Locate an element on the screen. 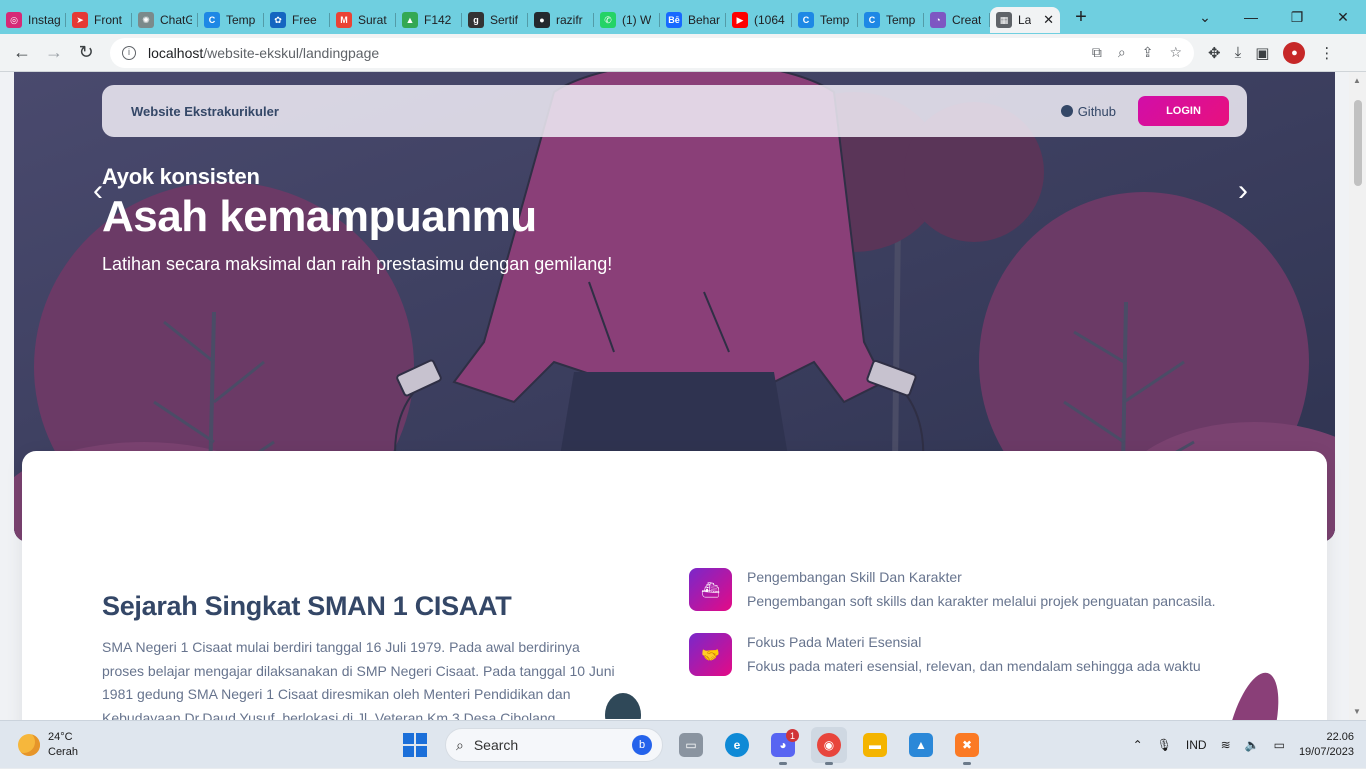  chrome-menu-icon: ⋮ is located at coordinates (1326, 53).